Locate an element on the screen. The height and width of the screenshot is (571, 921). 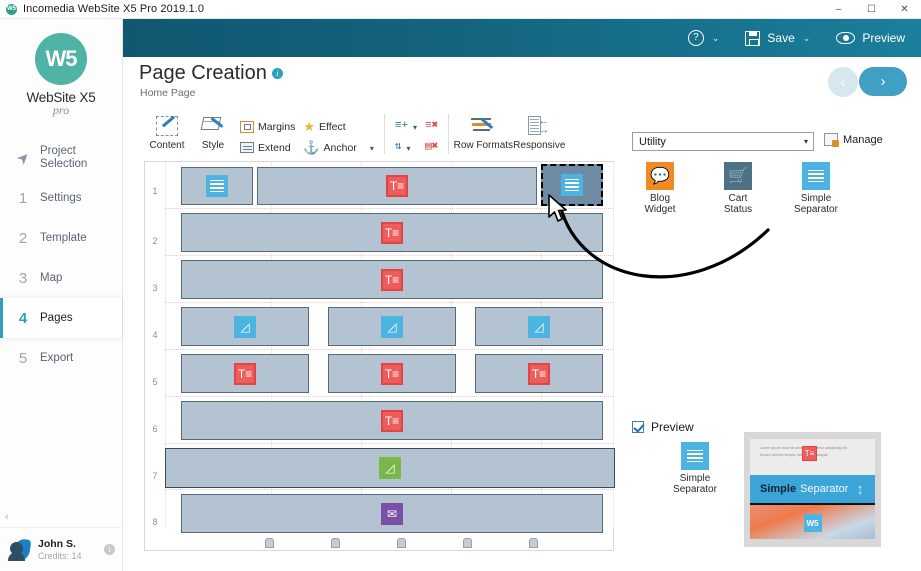
clear-cells-button: ▤✖ is located at coordinates (431, 147).